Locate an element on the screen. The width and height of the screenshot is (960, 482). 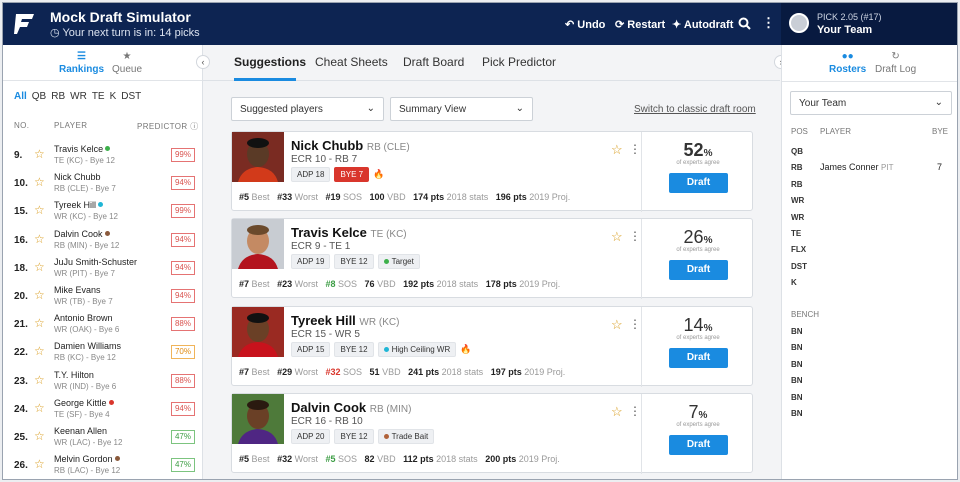
autodraft-button: ✦ Autodraft is located at coordinates (702, 24).